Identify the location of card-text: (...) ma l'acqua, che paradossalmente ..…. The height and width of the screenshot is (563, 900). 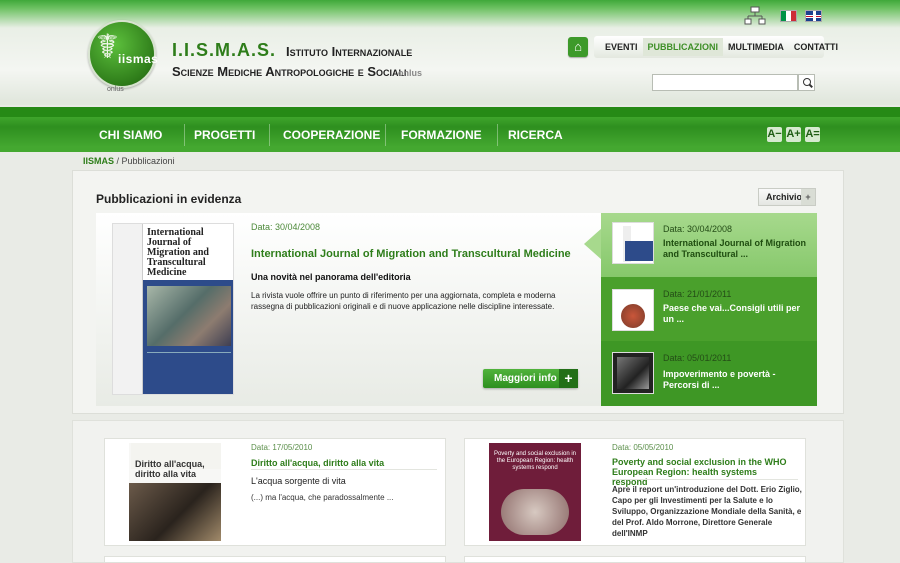
(322, 497).